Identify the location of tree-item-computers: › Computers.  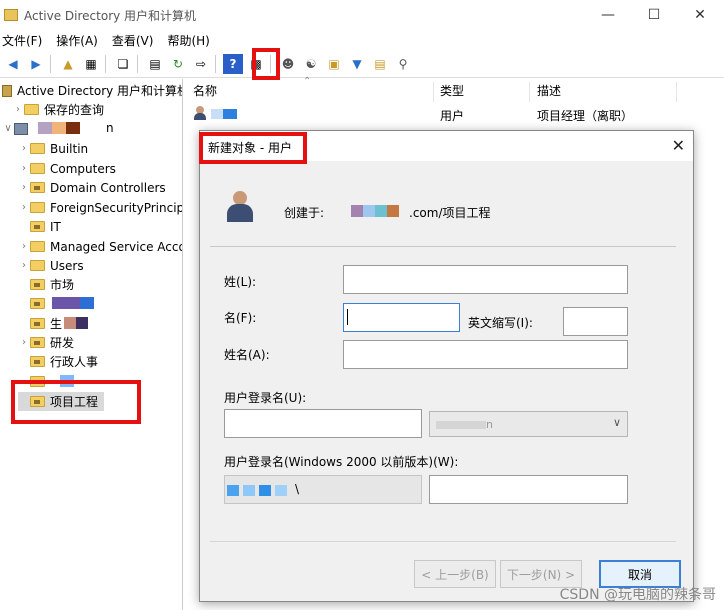
(67, 168).